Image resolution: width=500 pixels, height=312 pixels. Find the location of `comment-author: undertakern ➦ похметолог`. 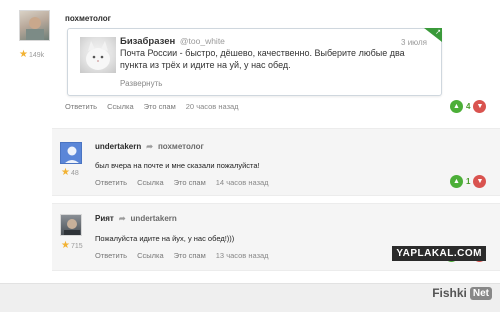

comment-author: undertakern ➦ похметолог is located at coordinates (149, 146).